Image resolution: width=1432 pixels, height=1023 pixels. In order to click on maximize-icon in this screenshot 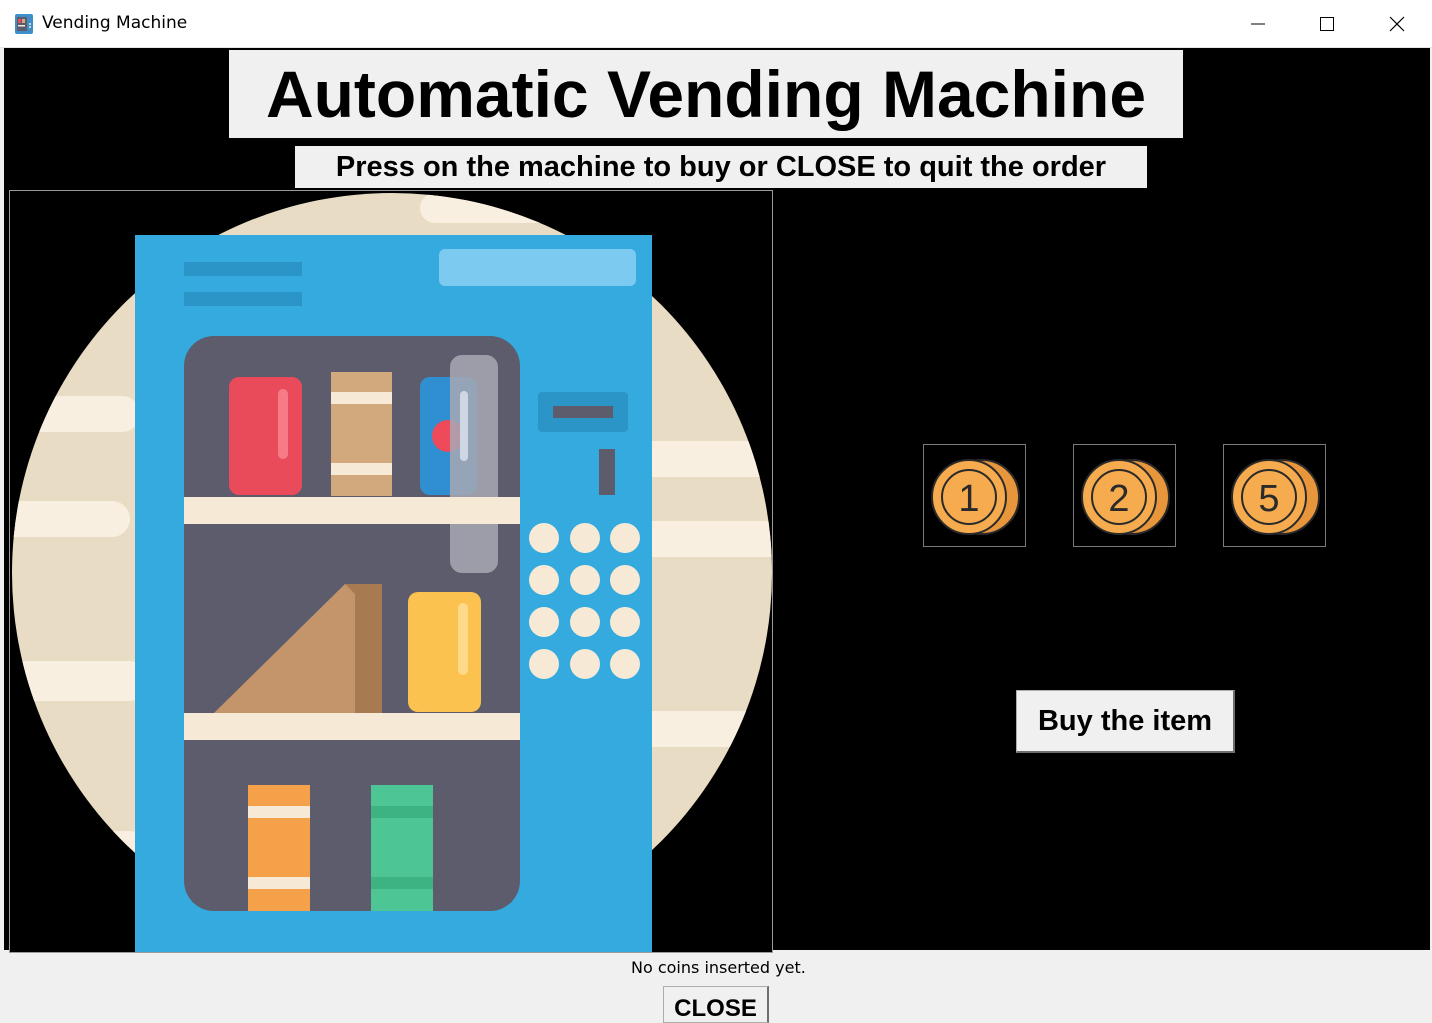, I will do `click(1327, 23)`.